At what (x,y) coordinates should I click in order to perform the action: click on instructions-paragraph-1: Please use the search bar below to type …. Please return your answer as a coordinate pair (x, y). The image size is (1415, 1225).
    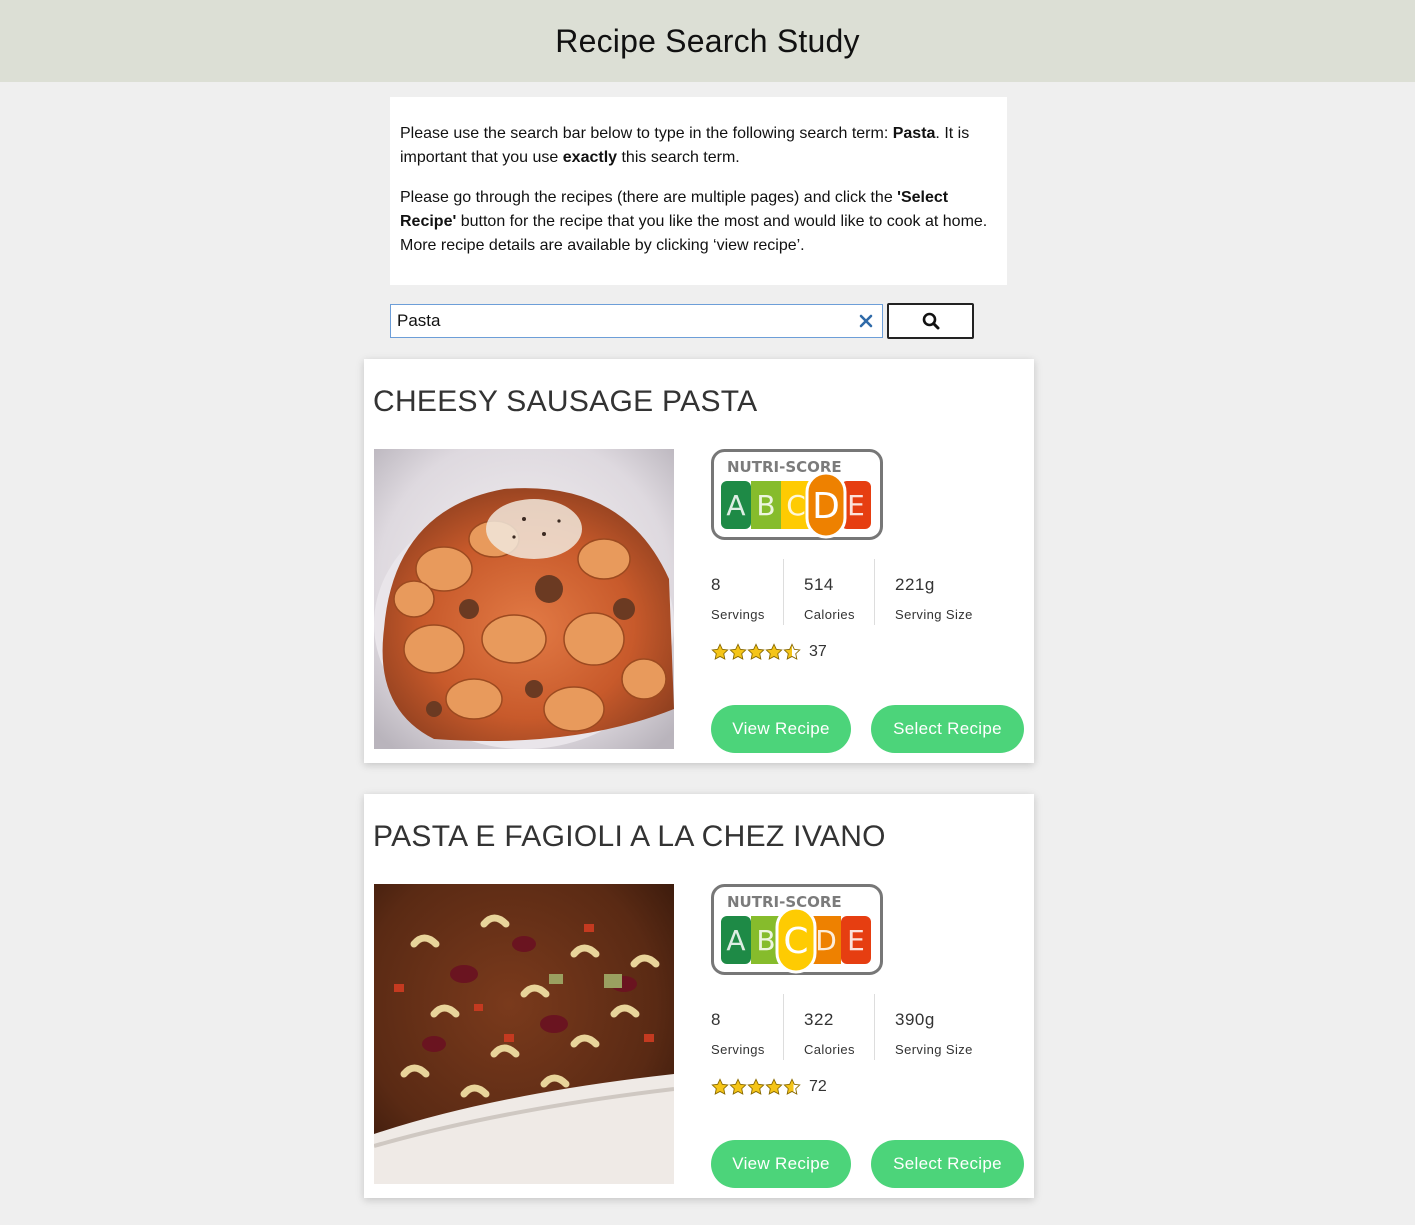
    Looking at the image, I should click on (685, 145).